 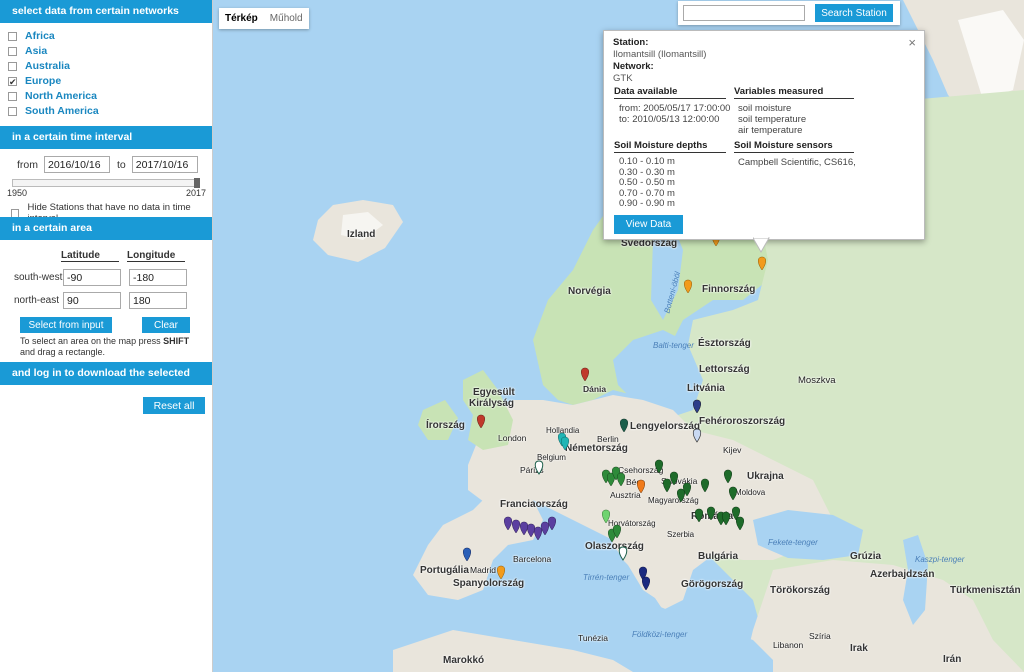 I want to click on area-header: in a certain area, so click(x=106, y=228).